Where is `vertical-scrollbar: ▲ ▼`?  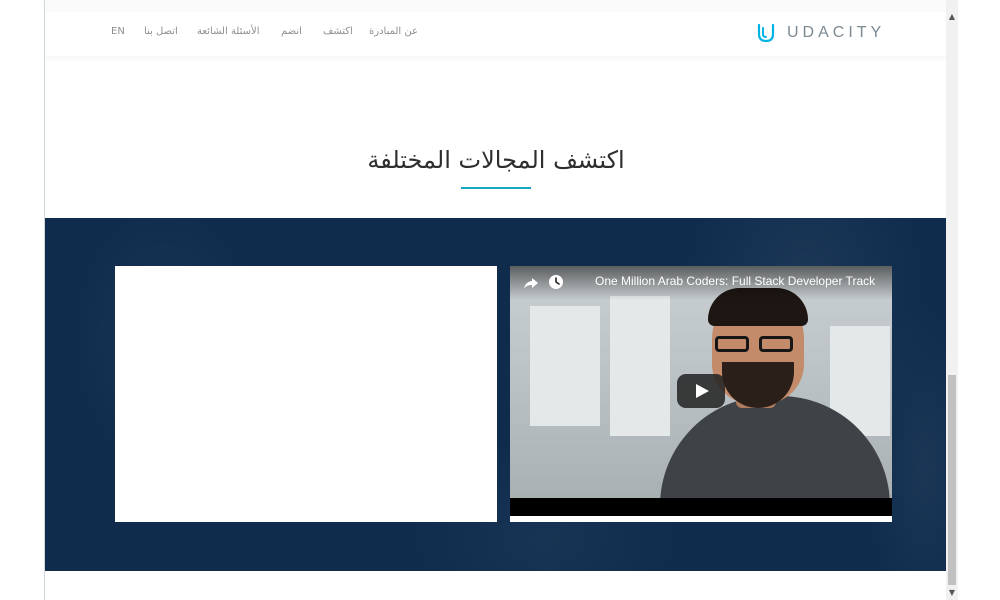
vertical-scrollbar: ▲ ▼ is located at coordinates (952, 300).